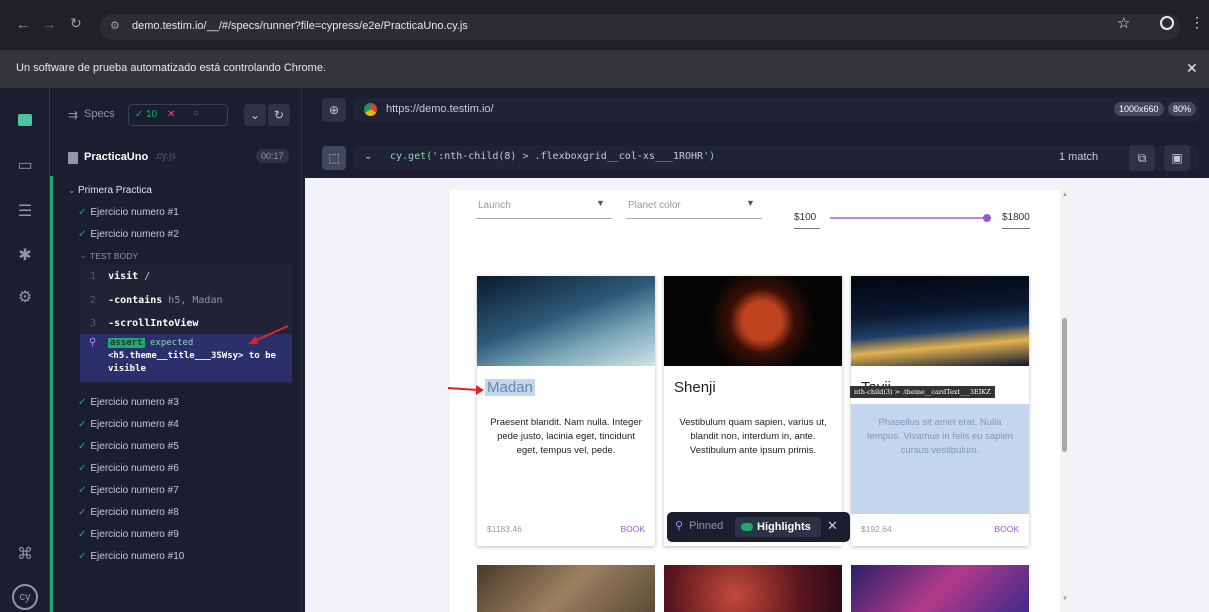 The image size is (1209, 612). I want to click on scrollbar-thumb, so click(1064, 385).